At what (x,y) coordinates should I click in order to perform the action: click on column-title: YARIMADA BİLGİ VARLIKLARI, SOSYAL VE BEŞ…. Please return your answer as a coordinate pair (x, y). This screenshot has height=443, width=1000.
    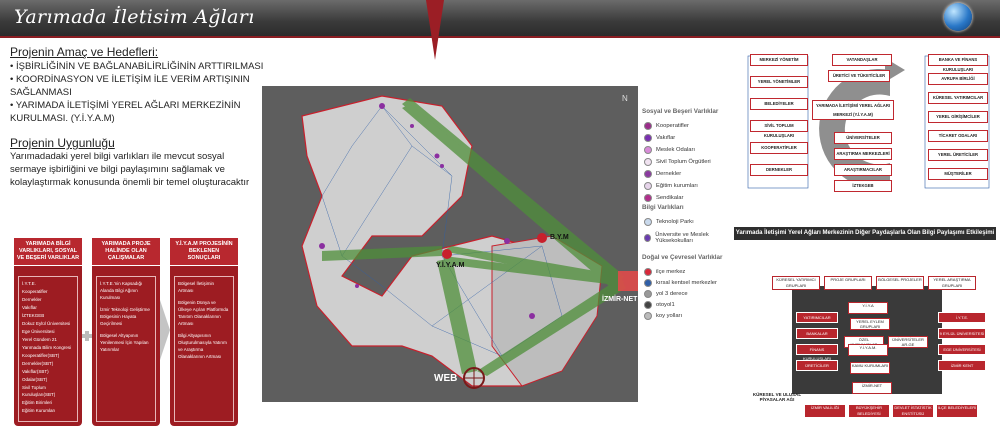
    Looking at the image, I should click on (48, 252).